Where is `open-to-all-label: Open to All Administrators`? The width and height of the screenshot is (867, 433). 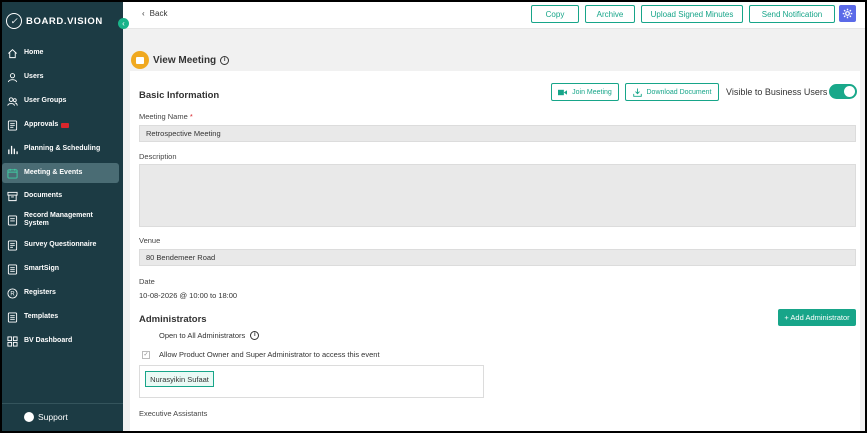 open-to-all-label: Open to All Administrators is located at coordinates (202, 335).